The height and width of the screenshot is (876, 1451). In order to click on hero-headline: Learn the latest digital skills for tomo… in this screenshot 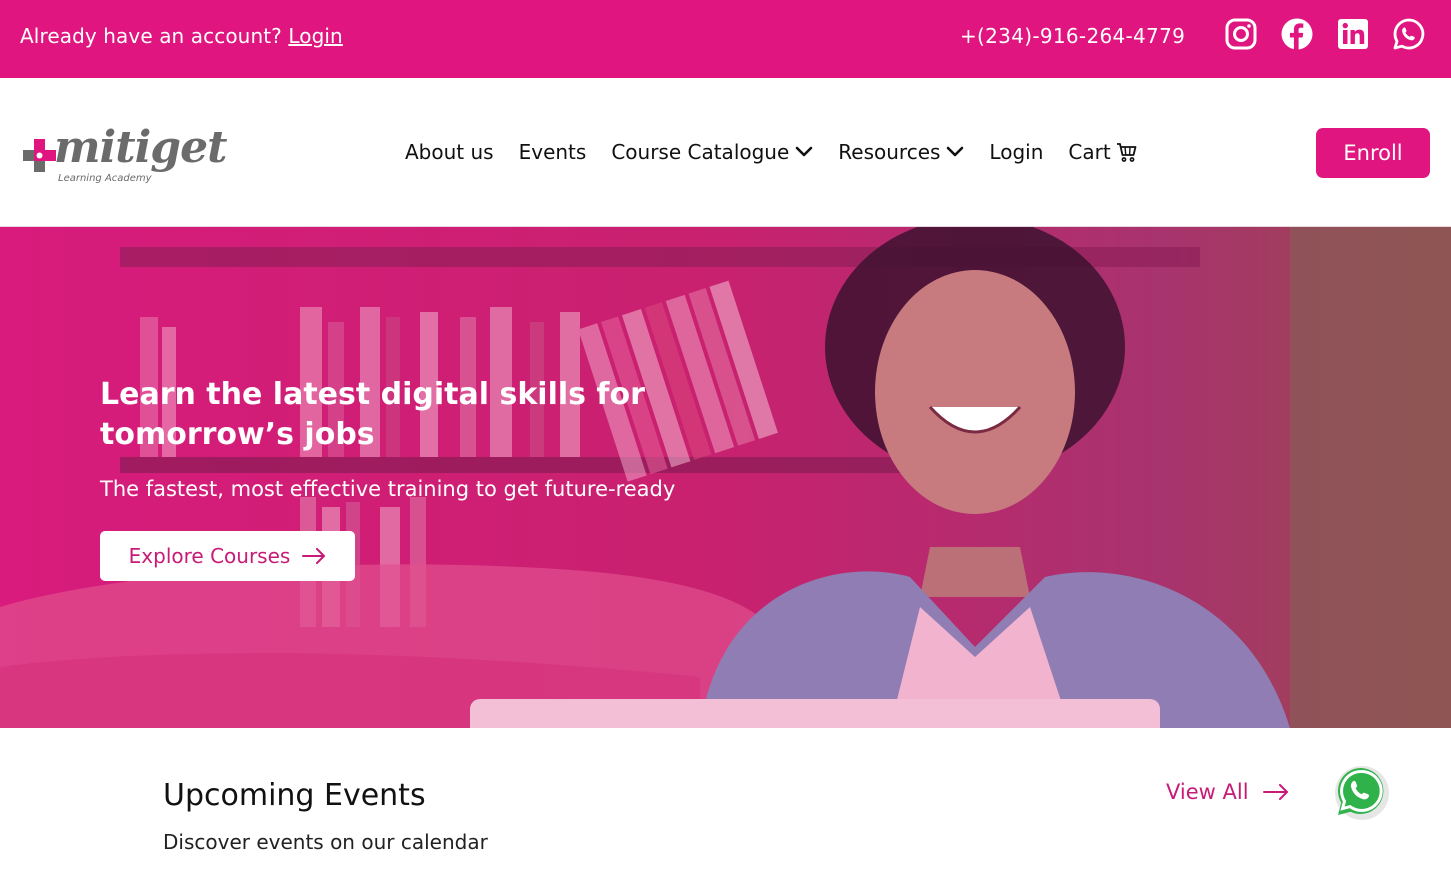, I will do `click(372, 414)`.